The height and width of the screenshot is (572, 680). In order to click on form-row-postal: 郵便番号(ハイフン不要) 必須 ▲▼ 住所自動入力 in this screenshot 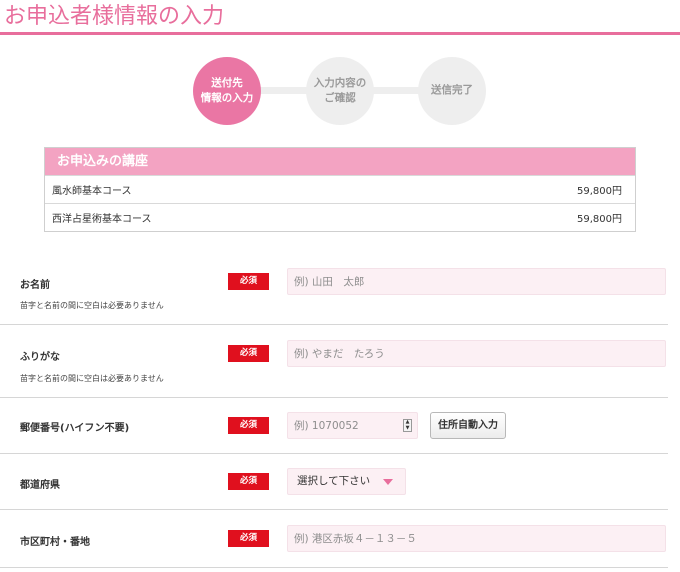, I will do `click(334, 426)`.